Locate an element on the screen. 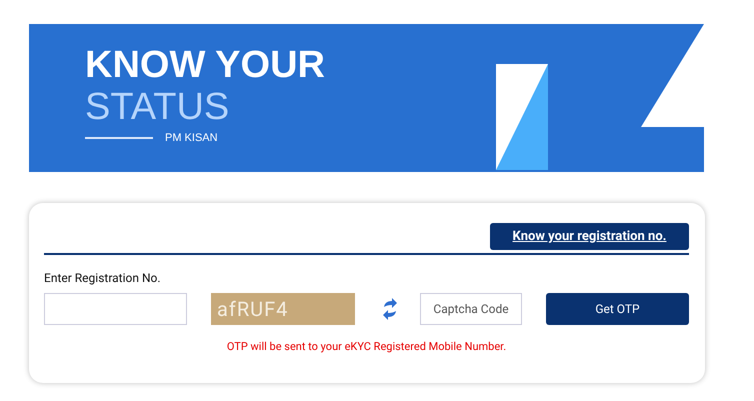 The height and width of the screenshot is (401, 754). registration-label: Enter Registration No. is located at coordinates (103, 278).